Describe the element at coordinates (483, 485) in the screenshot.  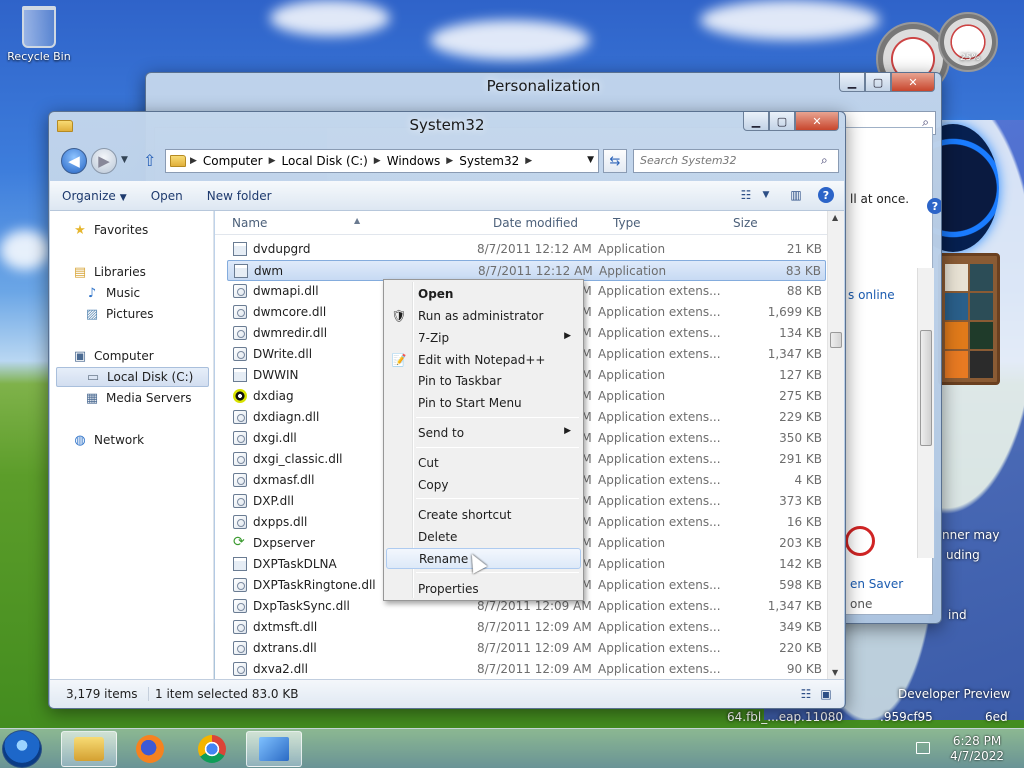
I see `menu-item-copy: Copy` at that location.